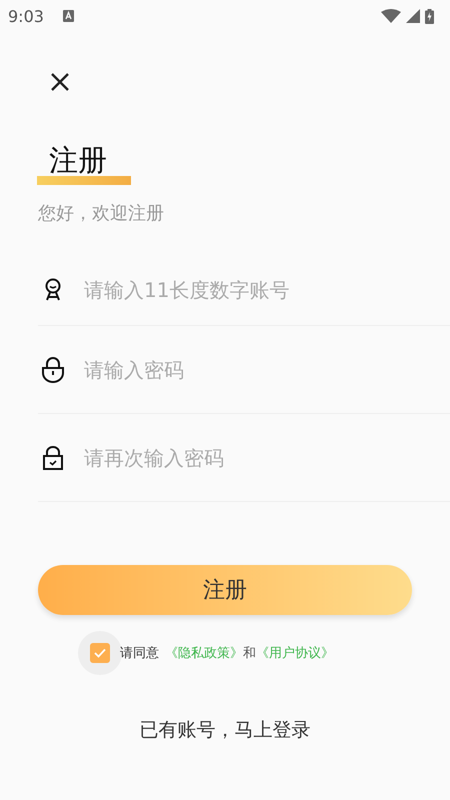 Image resolution: width=450 pixels, height=800 pixels. I want to click on battery-icon, so click(429, 16).